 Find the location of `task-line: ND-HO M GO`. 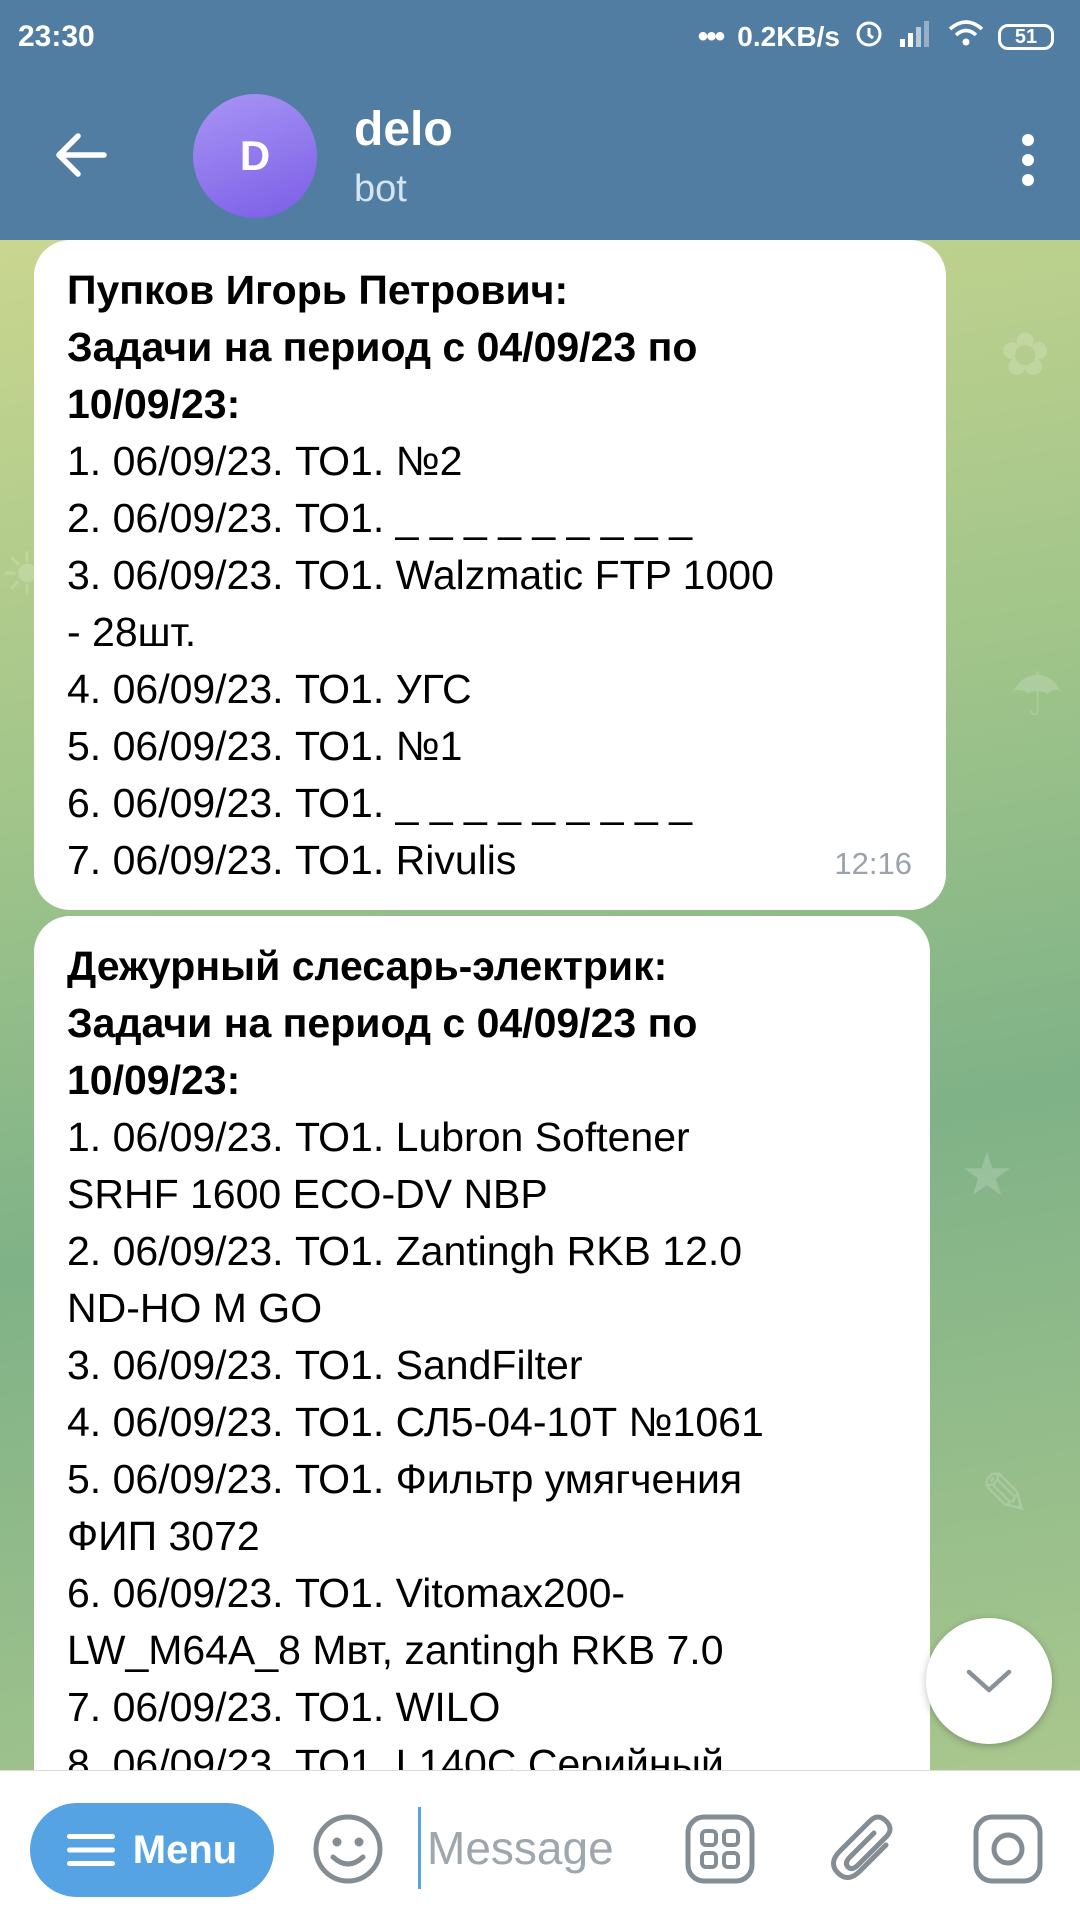

task-line: ND-HO M GO is located at coordinates (195, 1308).